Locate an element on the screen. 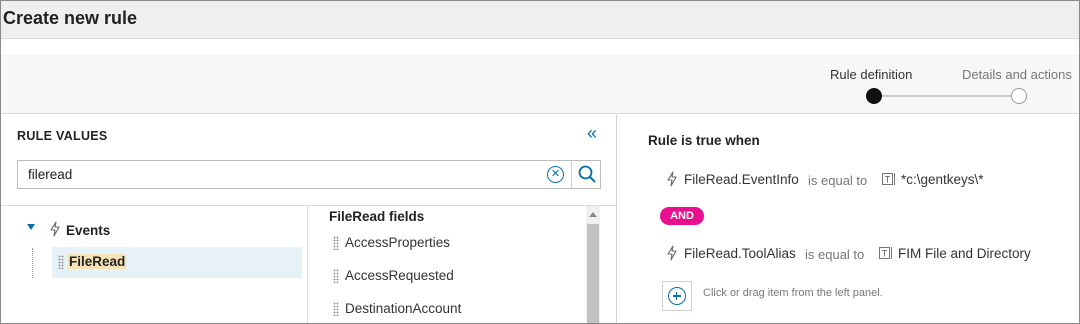 The image size is (1080, 324). tree-group-events: Events is located at coordinates (88, 230).